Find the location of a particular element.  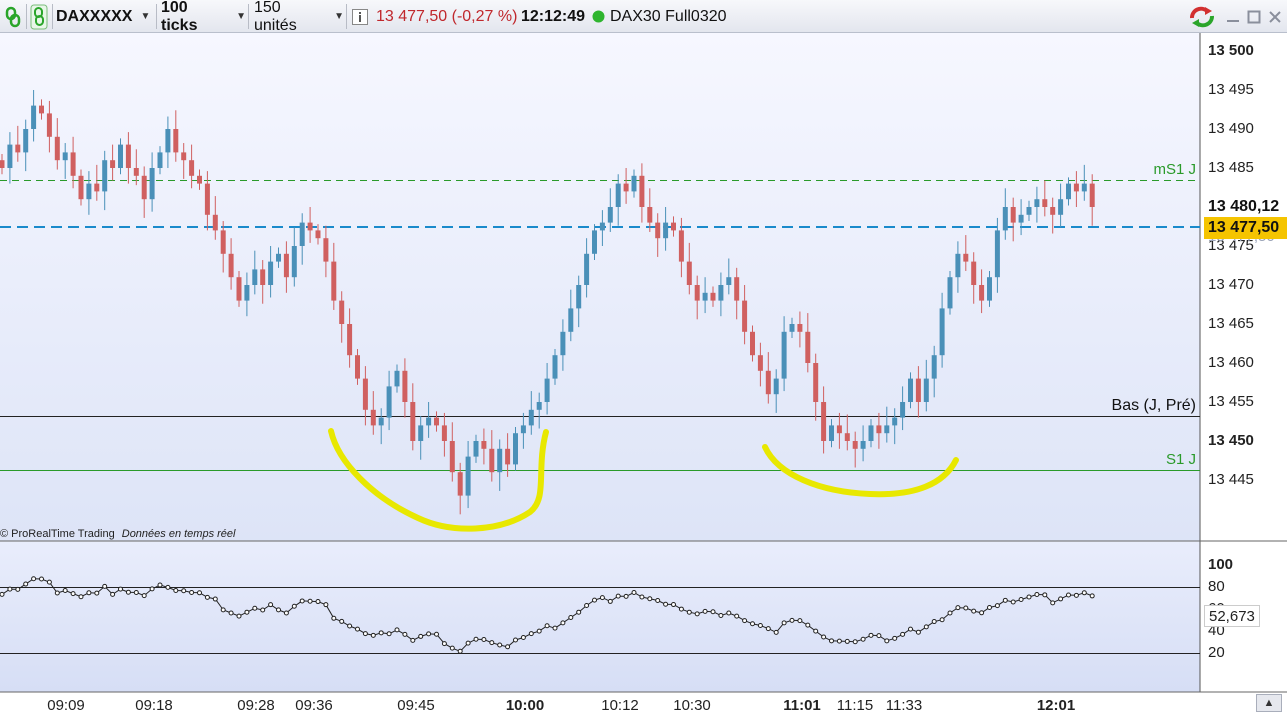

close-icon is located at coordinates (1276, 16).